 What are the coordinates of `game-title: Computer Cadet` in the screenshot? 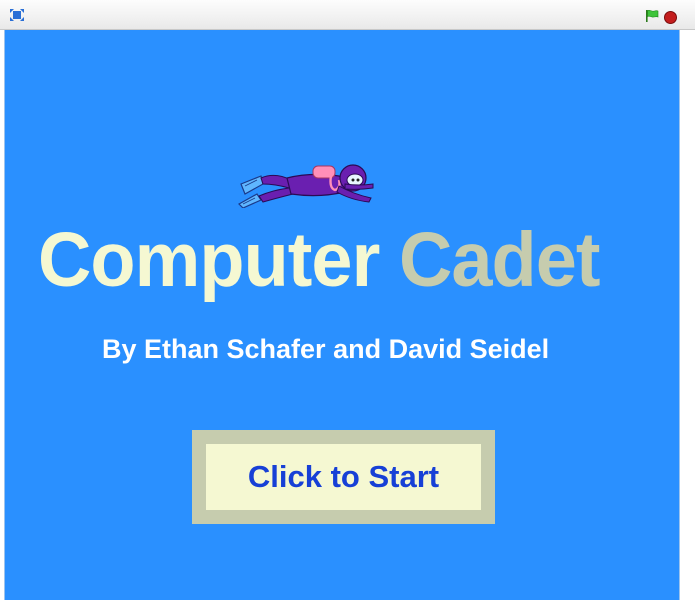 It's located at (335, 260).